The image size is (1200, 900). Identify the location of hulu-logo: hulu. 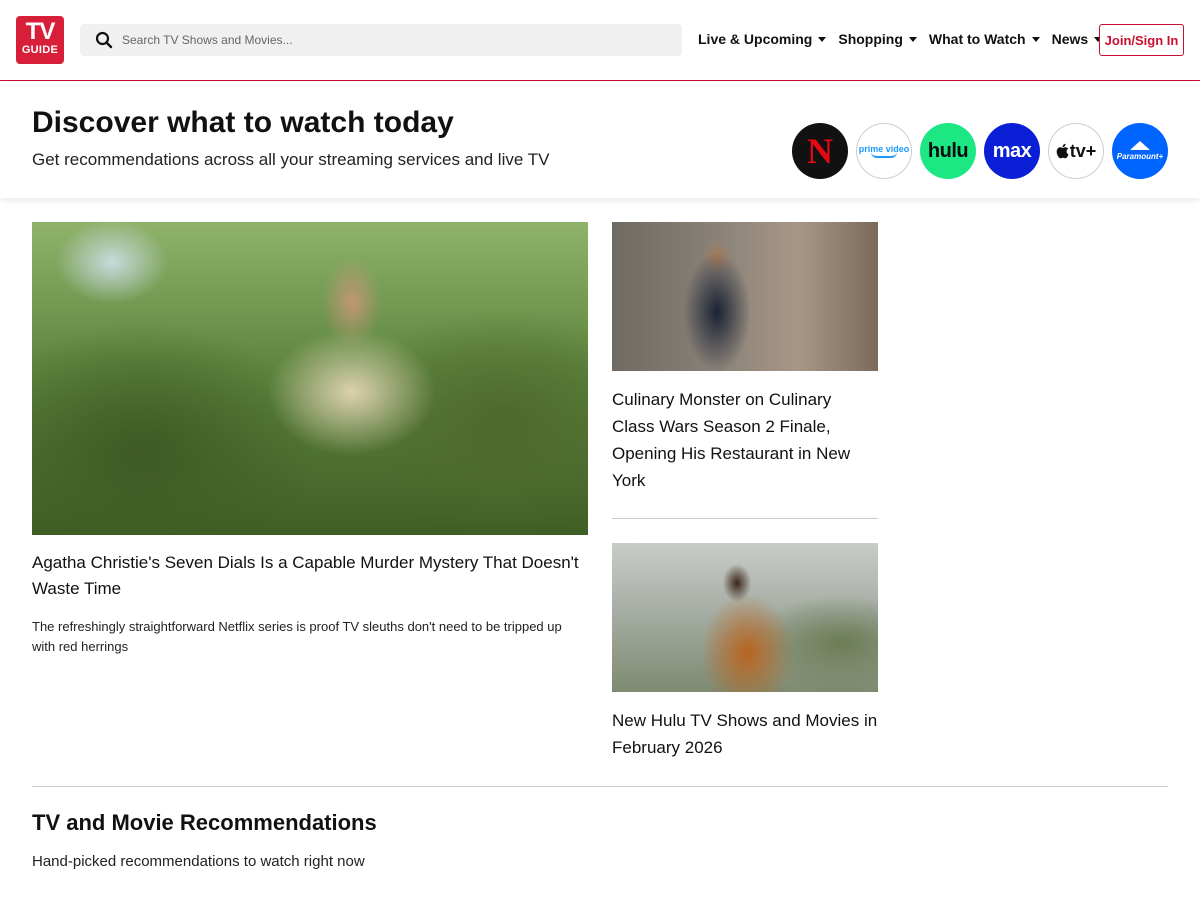
(948, 151).